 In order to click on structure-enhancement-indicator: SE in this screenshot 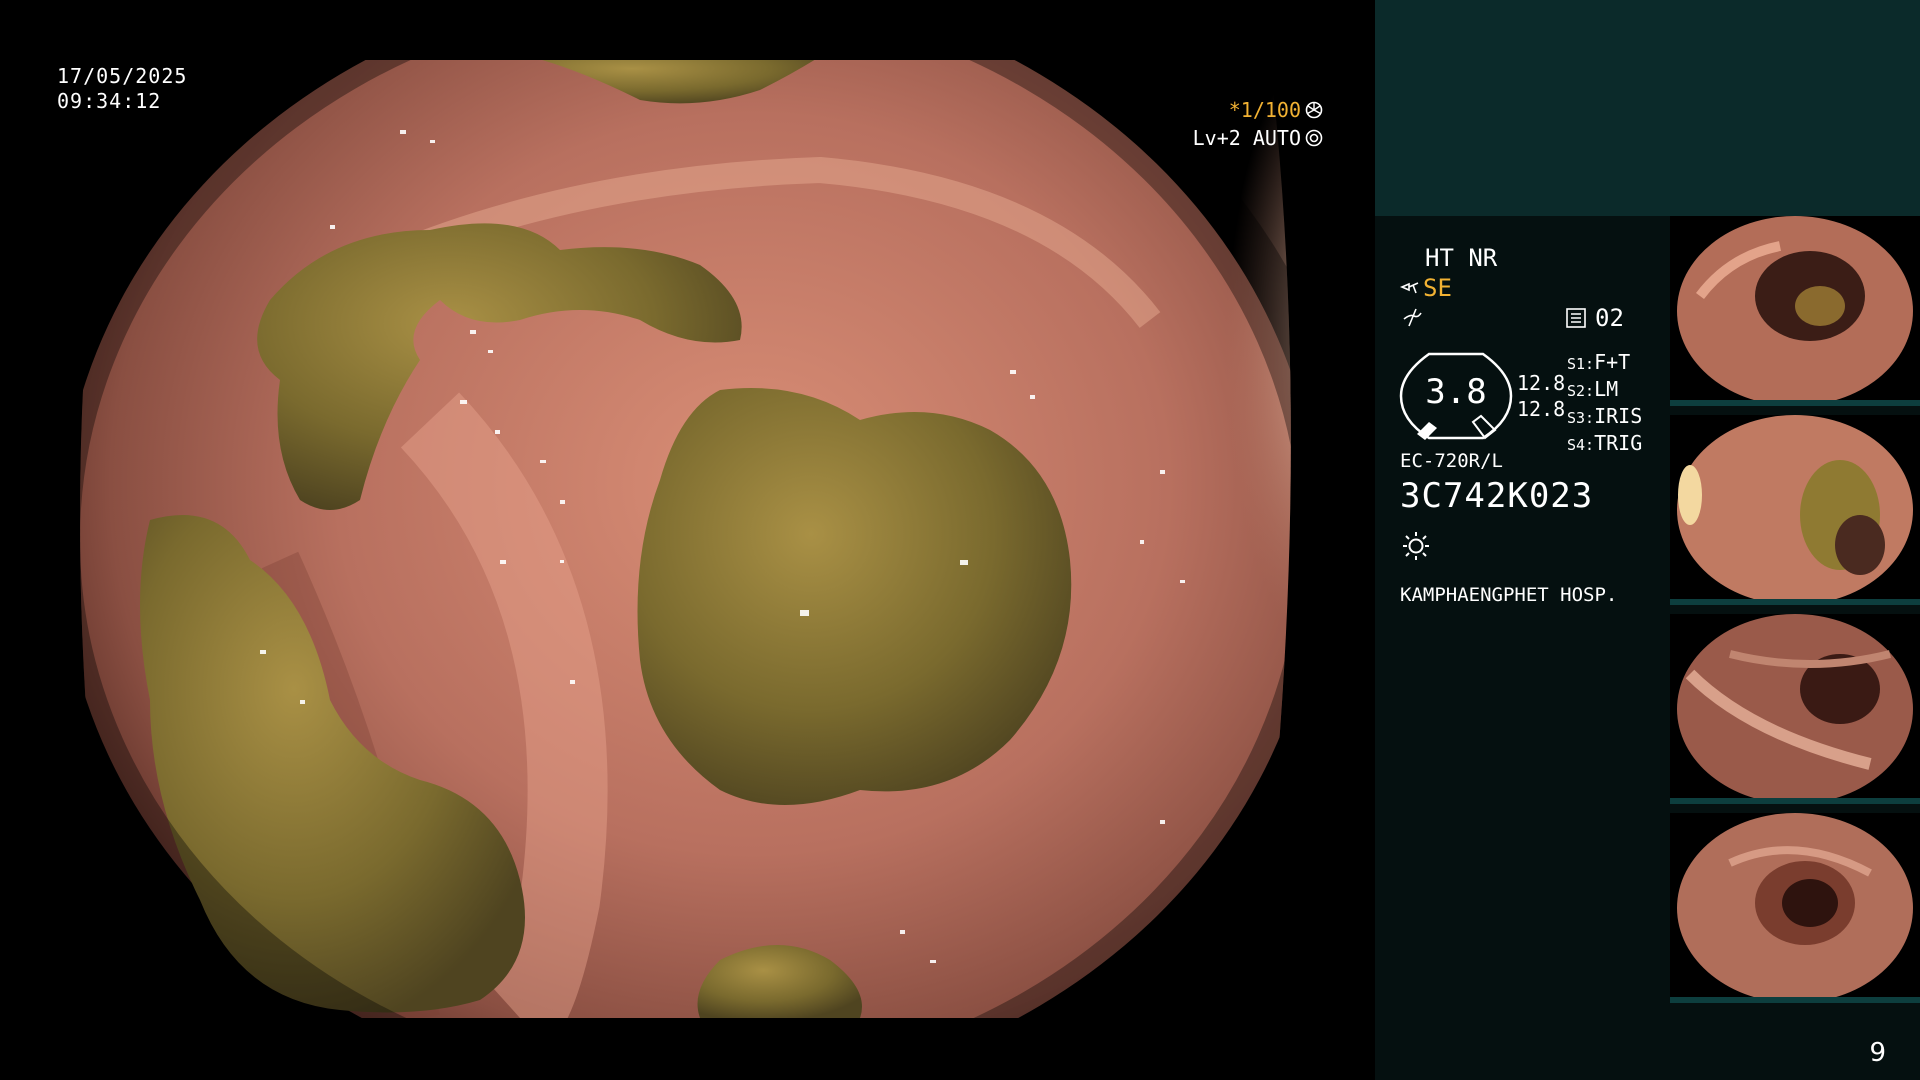, I will do `click(1425, 288)`.